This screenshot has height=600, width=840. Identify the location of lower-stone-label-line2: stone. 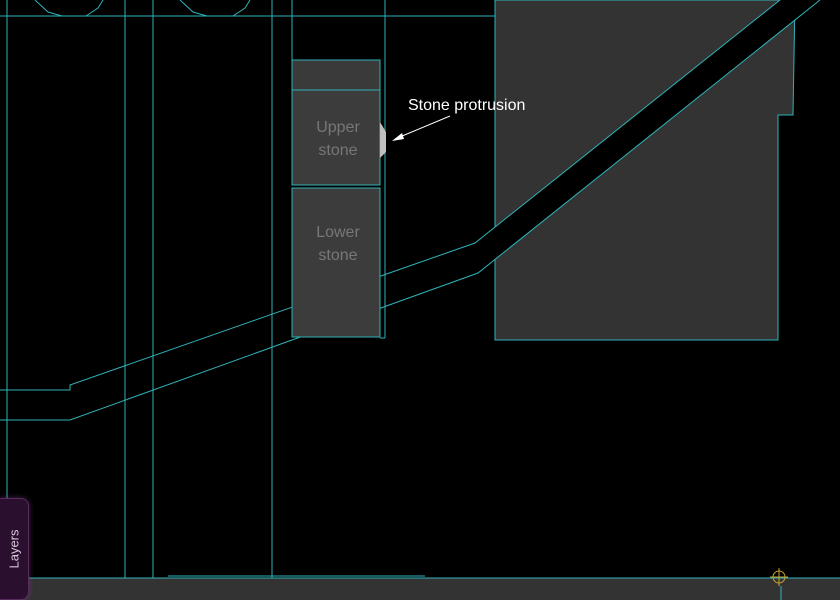
(337, 255).